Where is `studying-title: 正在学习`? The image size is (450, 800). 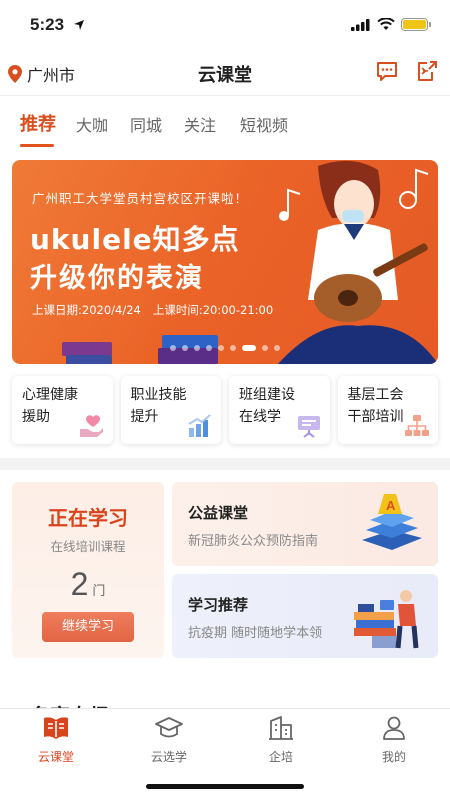 studying-title: 正在学习 is located at coordinates (88, 518).